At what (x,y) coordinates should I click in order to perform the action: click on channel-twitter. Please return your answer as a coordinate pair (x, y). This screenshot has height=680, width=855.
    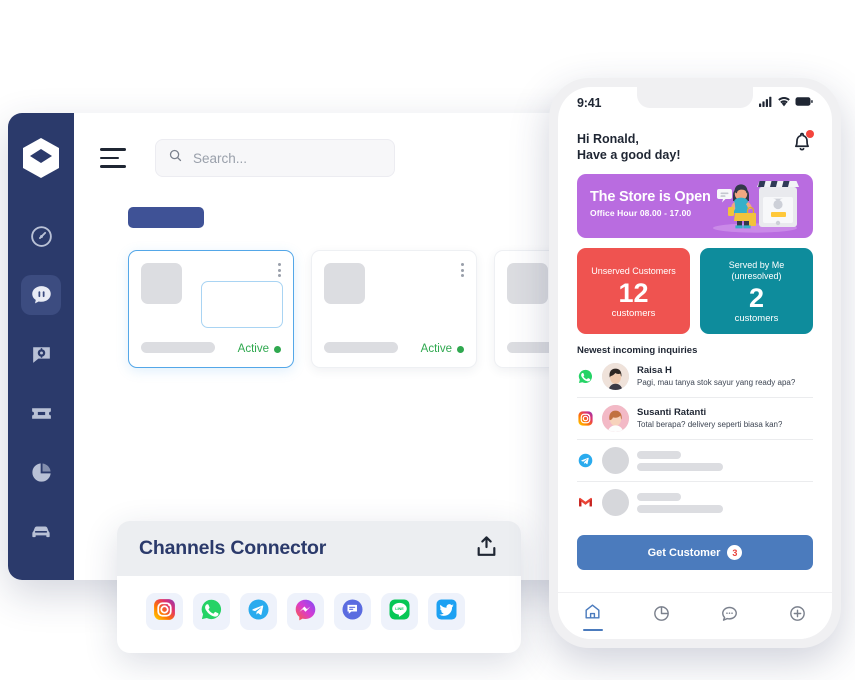
    Looking at the image, I should click on (446, 611).